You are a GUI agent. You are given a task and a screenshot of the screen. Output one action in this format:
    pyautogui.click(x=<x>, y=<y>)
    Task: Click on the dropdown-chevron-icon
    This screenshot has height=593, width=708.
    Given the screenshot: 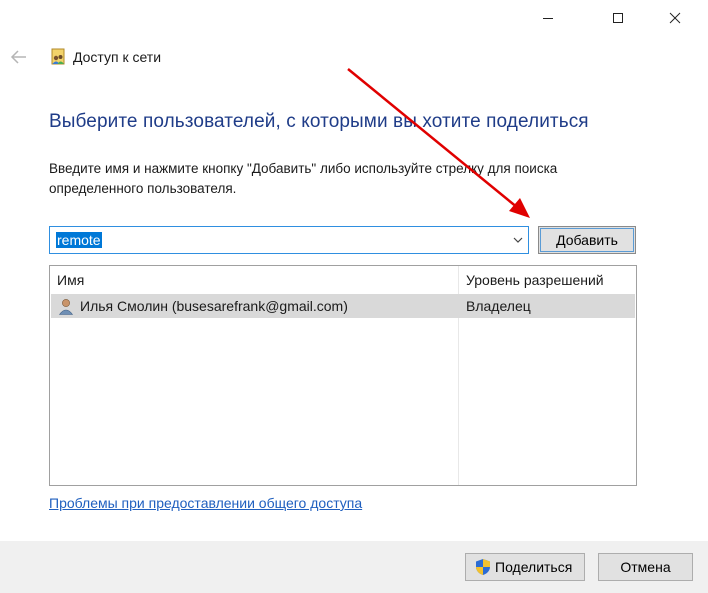 What is the action you would take?
    pyautogui.click(x=518, y=240)
    